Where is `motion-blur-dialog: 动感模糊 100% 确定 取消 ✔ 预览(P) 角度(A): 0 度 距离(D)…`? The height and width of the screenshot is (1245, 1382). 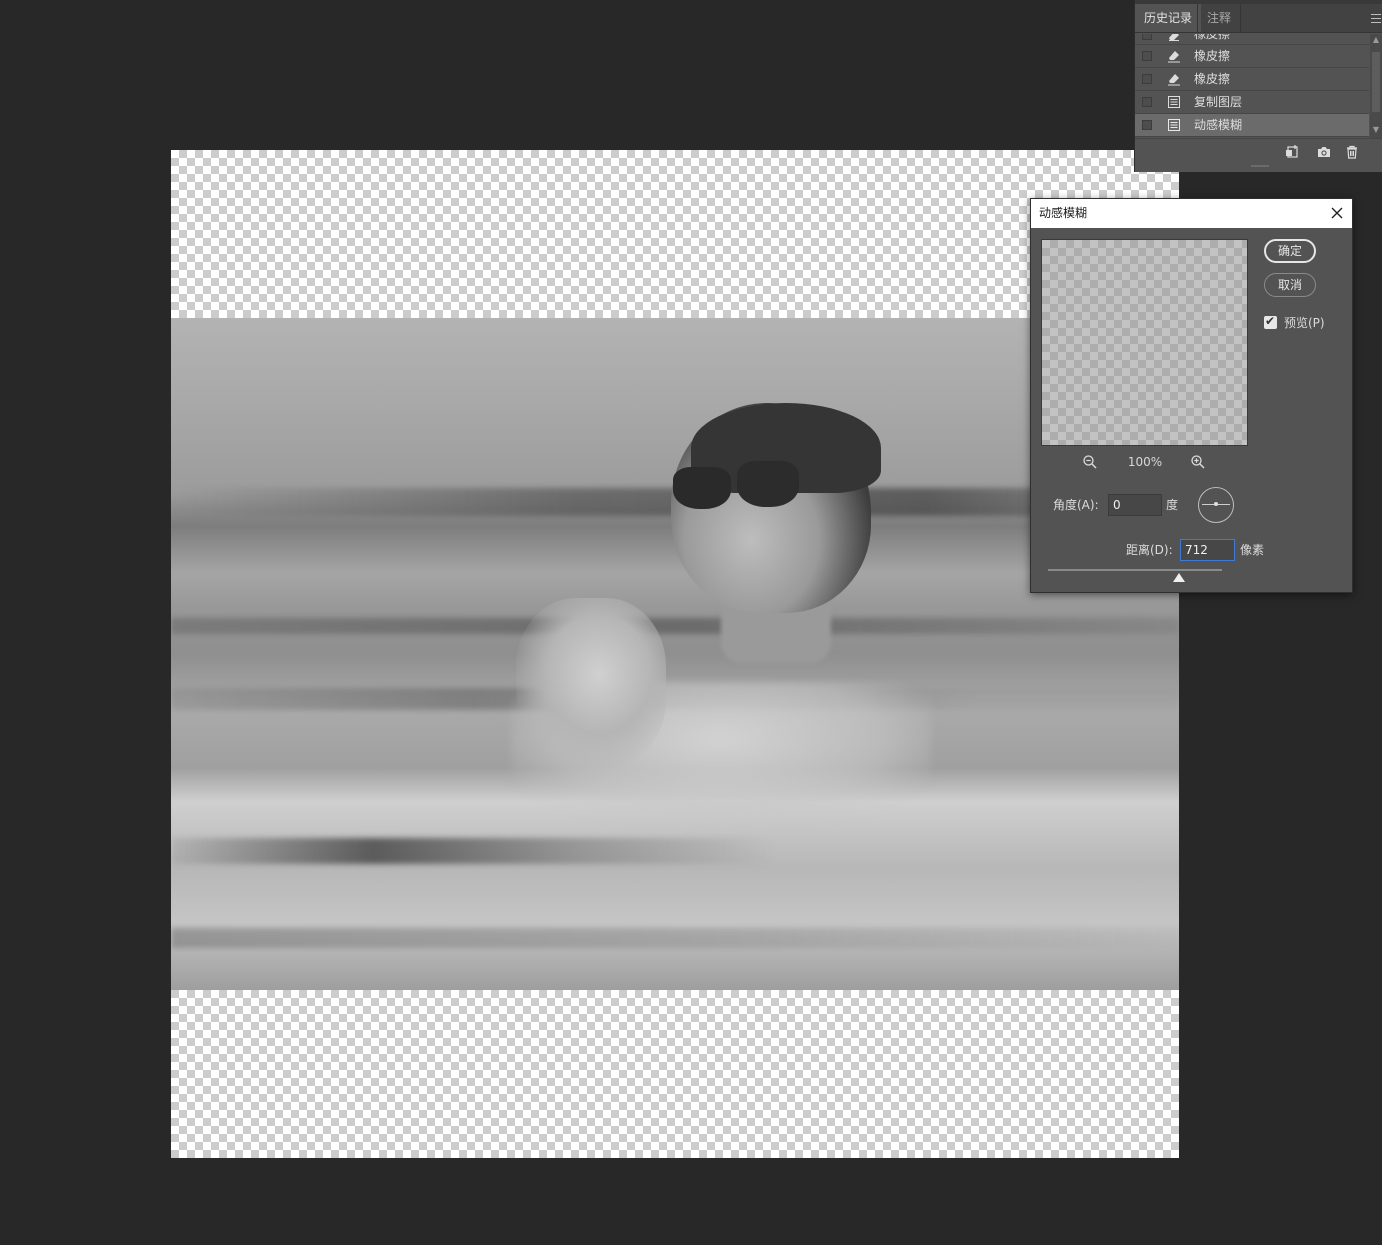 motion-blur-dialog: 动感模糊 100% 确定 取消 ✔ 预览(P) 角度(A): 0 度 距离(D)… is located at coordinates (1191, 395).